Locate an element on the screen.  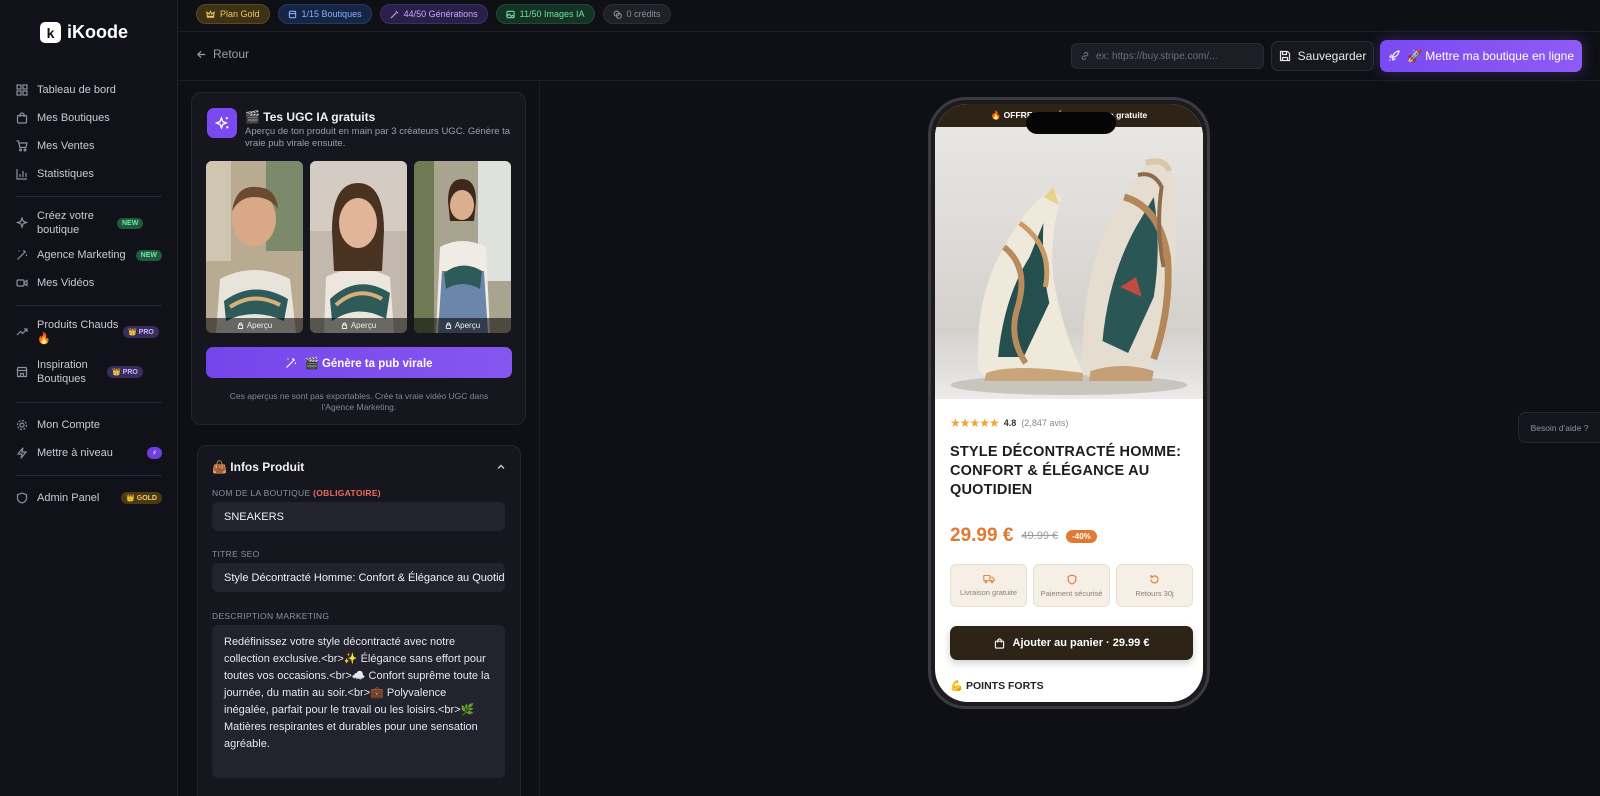
product-info-header: 👜 Infos Produit is located at coordinates (359, 467).